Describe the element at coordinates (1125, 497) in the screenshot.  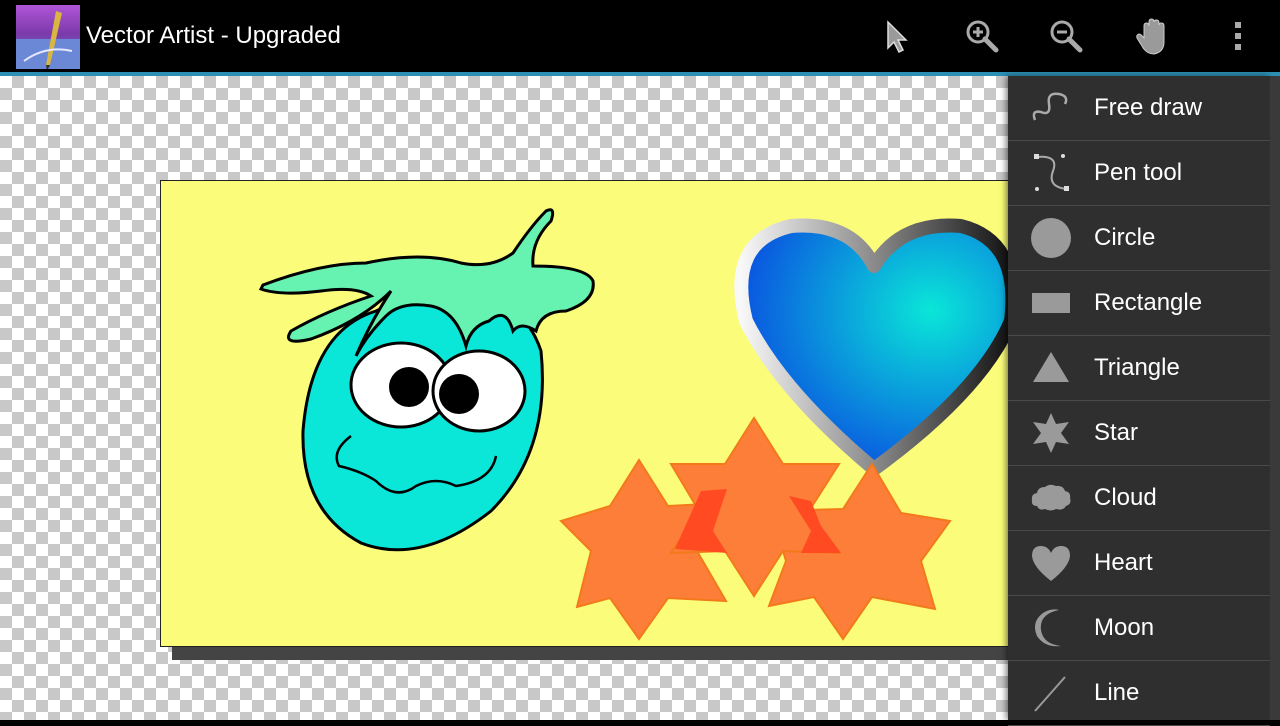
I see `menu-item-label: Cloud` at that location.